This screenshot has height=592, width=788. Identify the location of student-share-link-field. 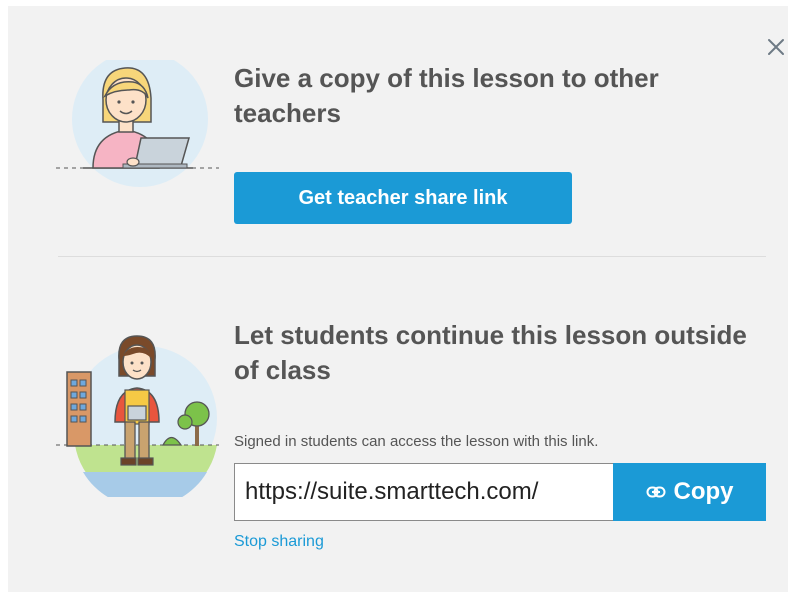
(424, 492).